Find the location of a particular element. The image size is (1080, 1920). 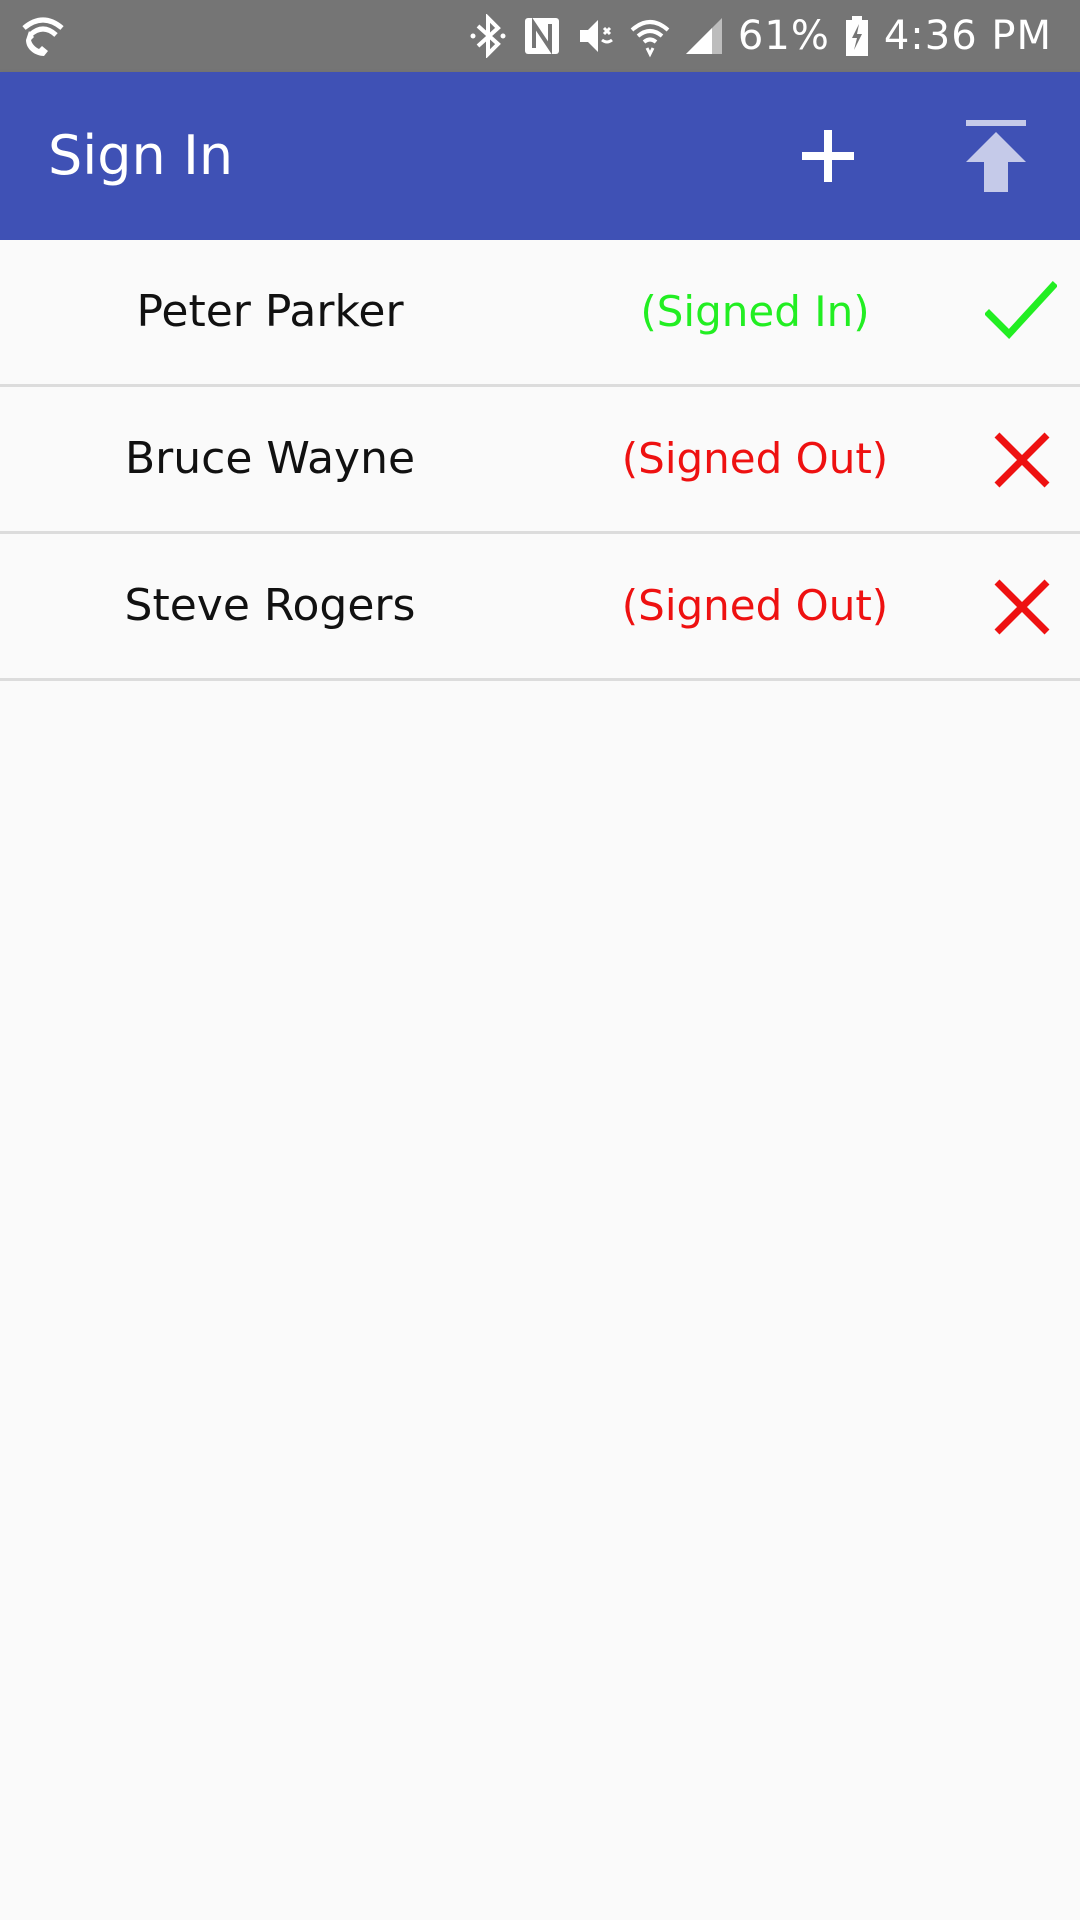

vibrate-icon is located at coordinates (596, 36).